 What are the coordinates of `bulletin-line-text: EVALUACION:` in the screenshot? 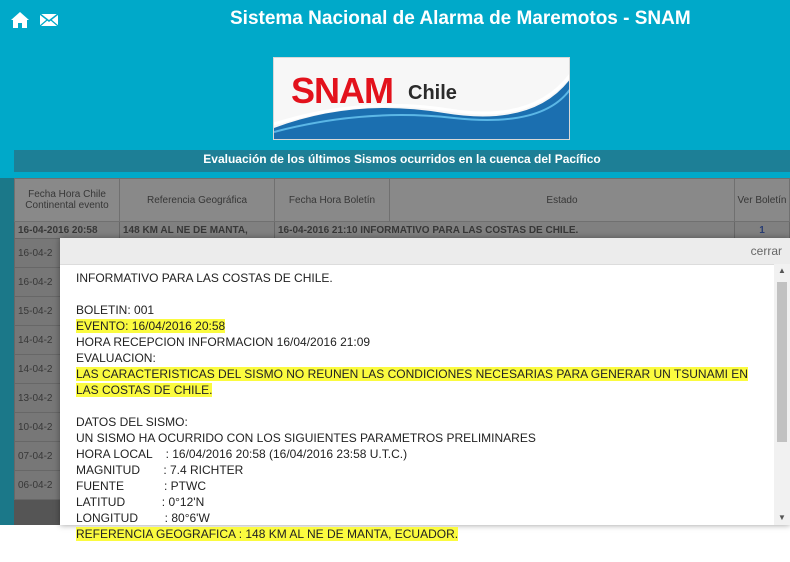 It's located at (116, 358).